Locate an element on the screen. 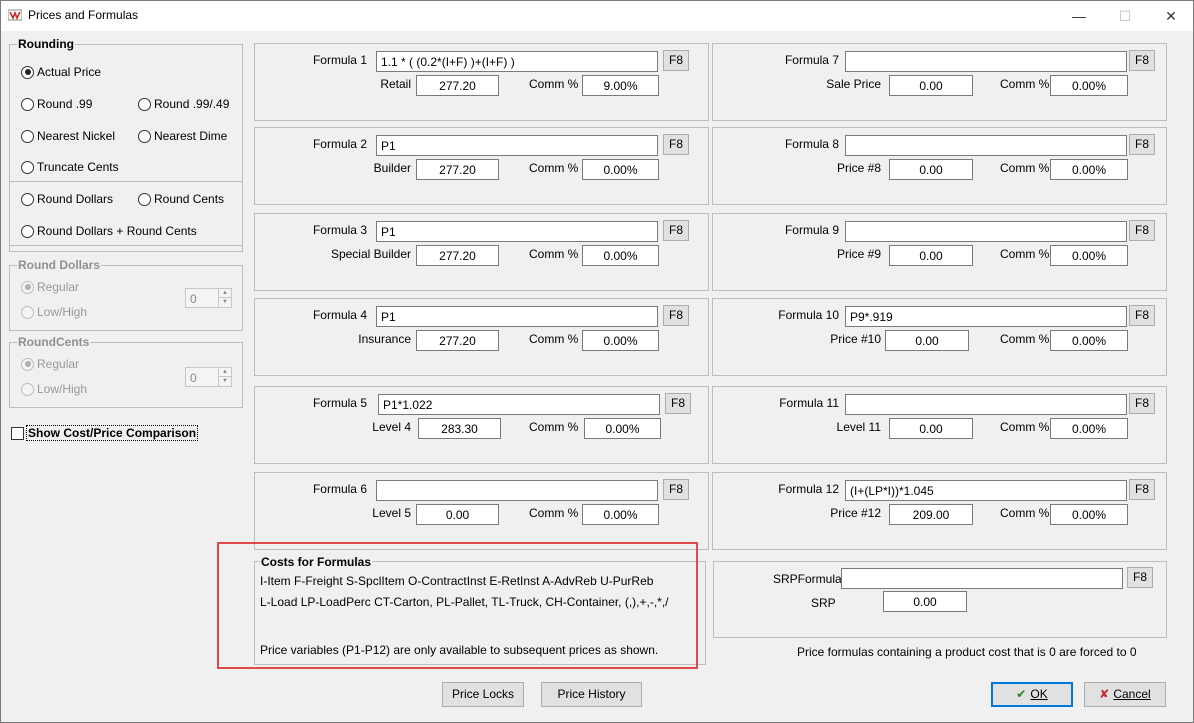 The height and width of the screenshot is (723, 1194). close-button: ✕ is located at coordinates (1171, 16).